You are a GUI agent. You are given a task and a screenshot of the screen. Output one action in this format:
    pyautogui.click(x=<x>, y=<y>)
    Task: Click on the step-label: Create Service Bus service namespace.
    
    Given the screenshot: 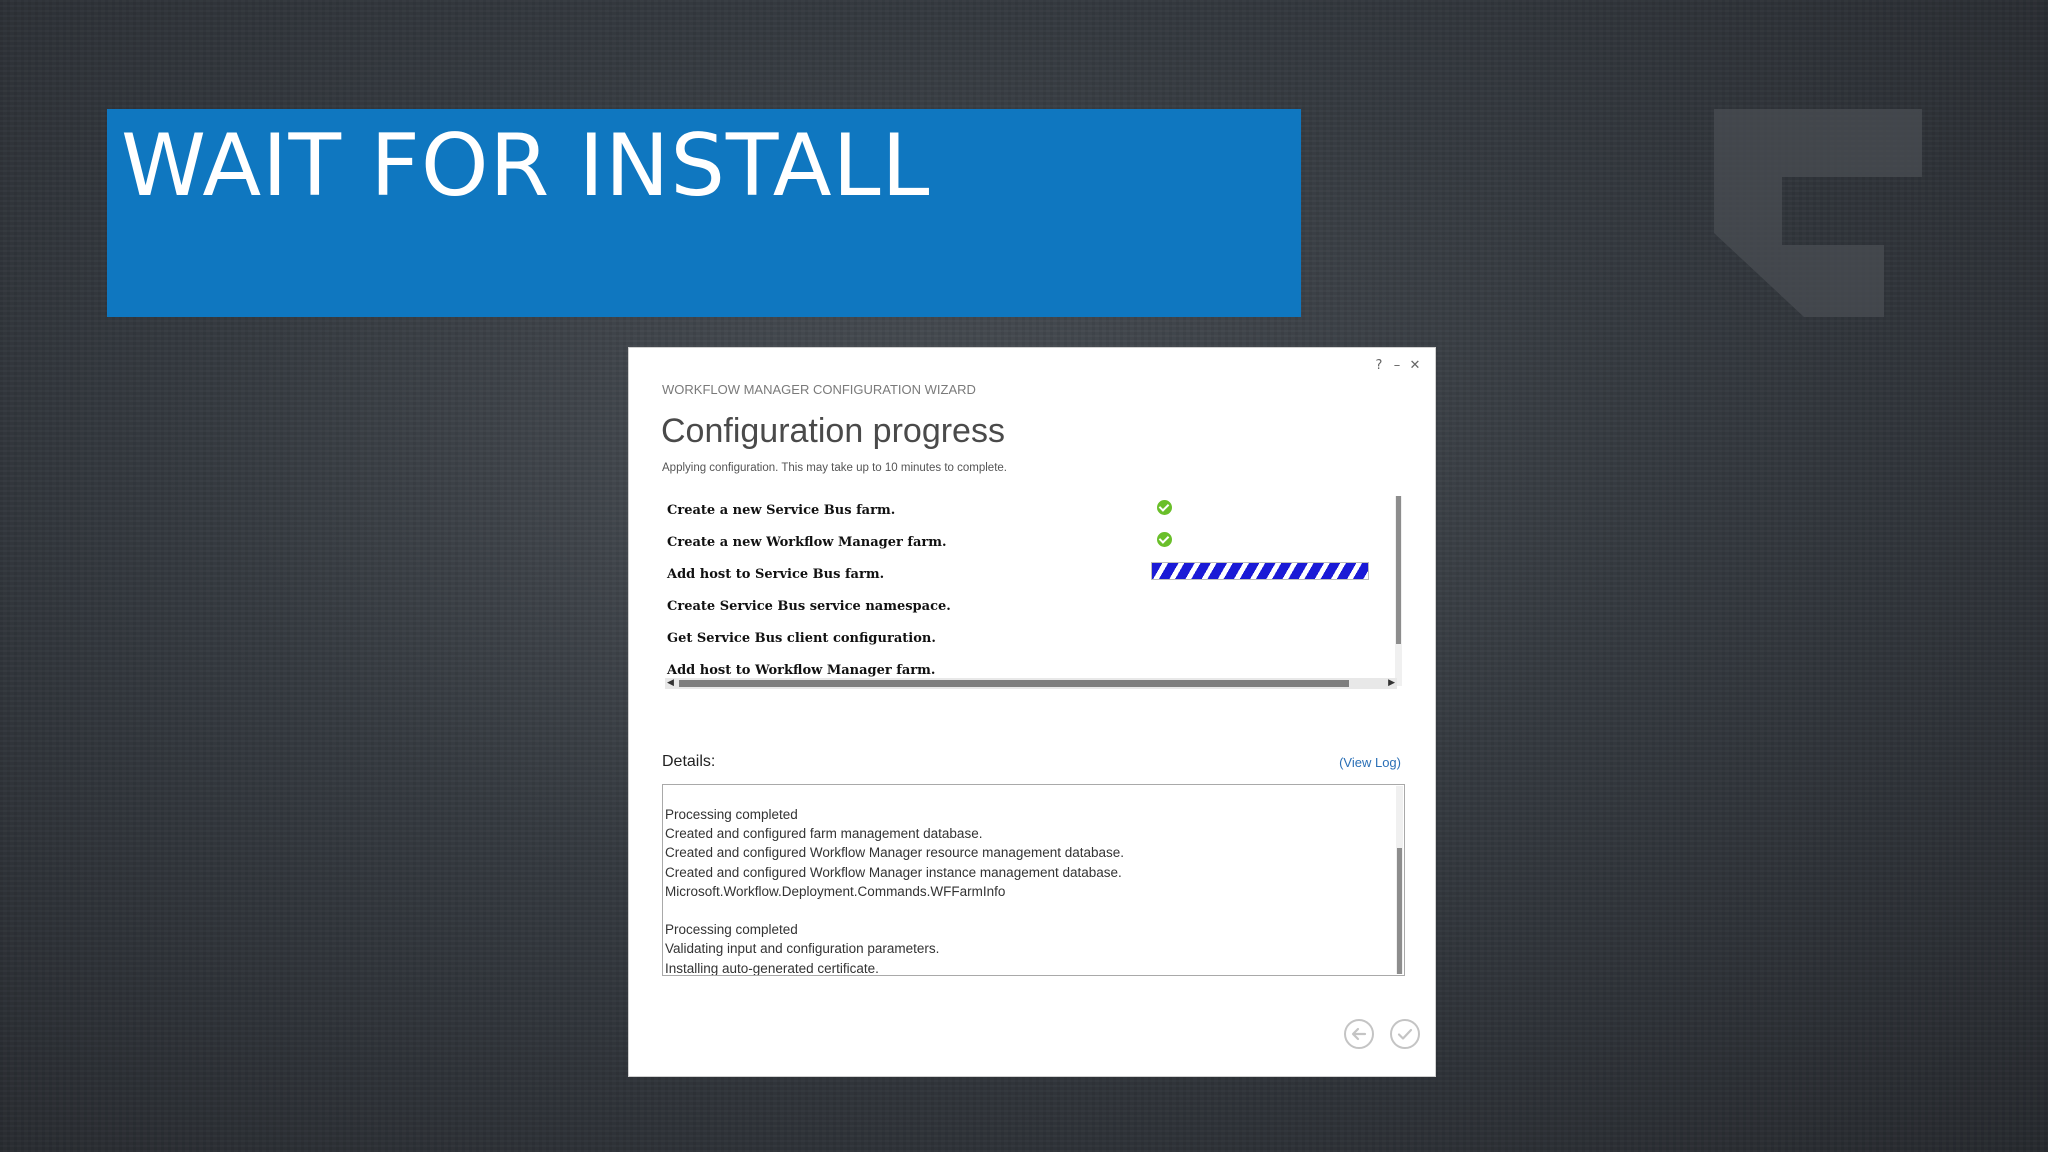 What is the action you would take?
    pyautogui.click(x=809, y=606)
    